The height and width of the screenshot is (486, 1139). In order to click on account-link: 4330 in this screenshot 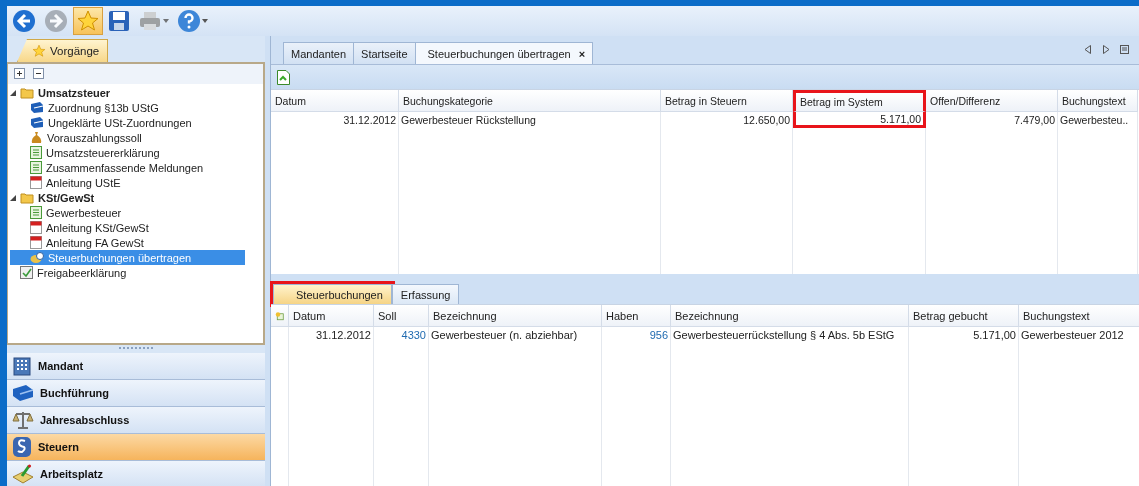, I will do `click(401, 335)`.